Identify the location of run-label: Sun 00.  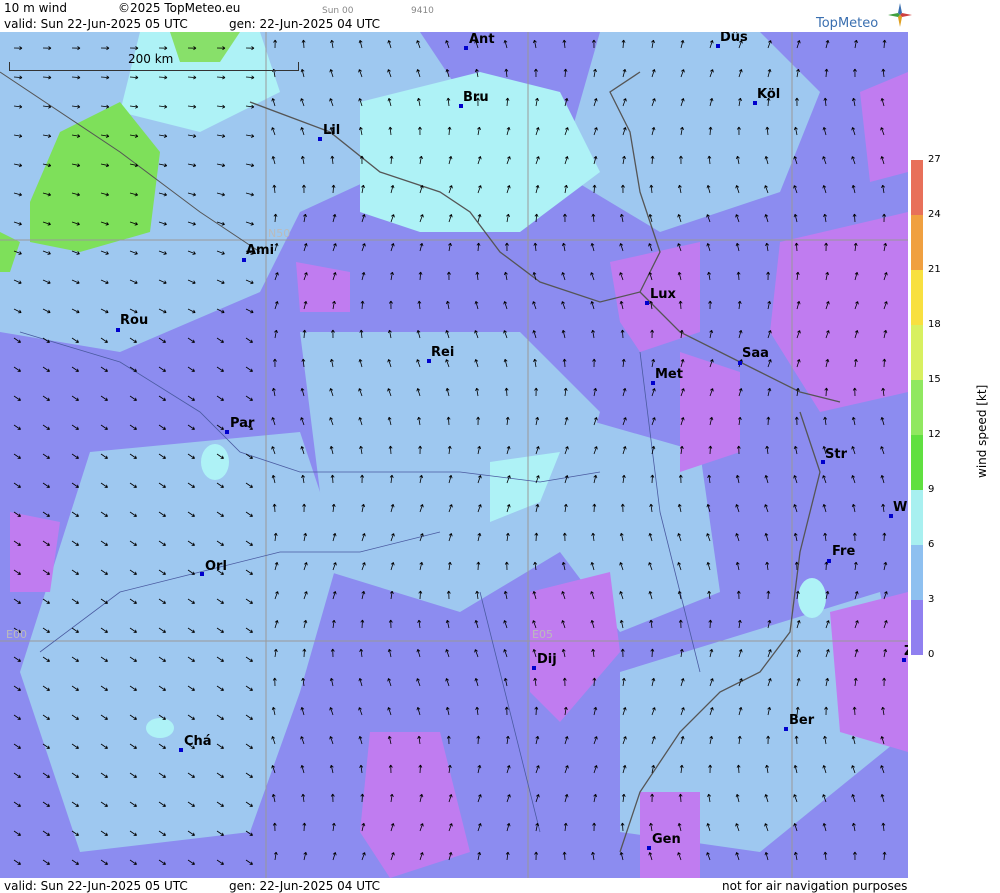
(338, 11).